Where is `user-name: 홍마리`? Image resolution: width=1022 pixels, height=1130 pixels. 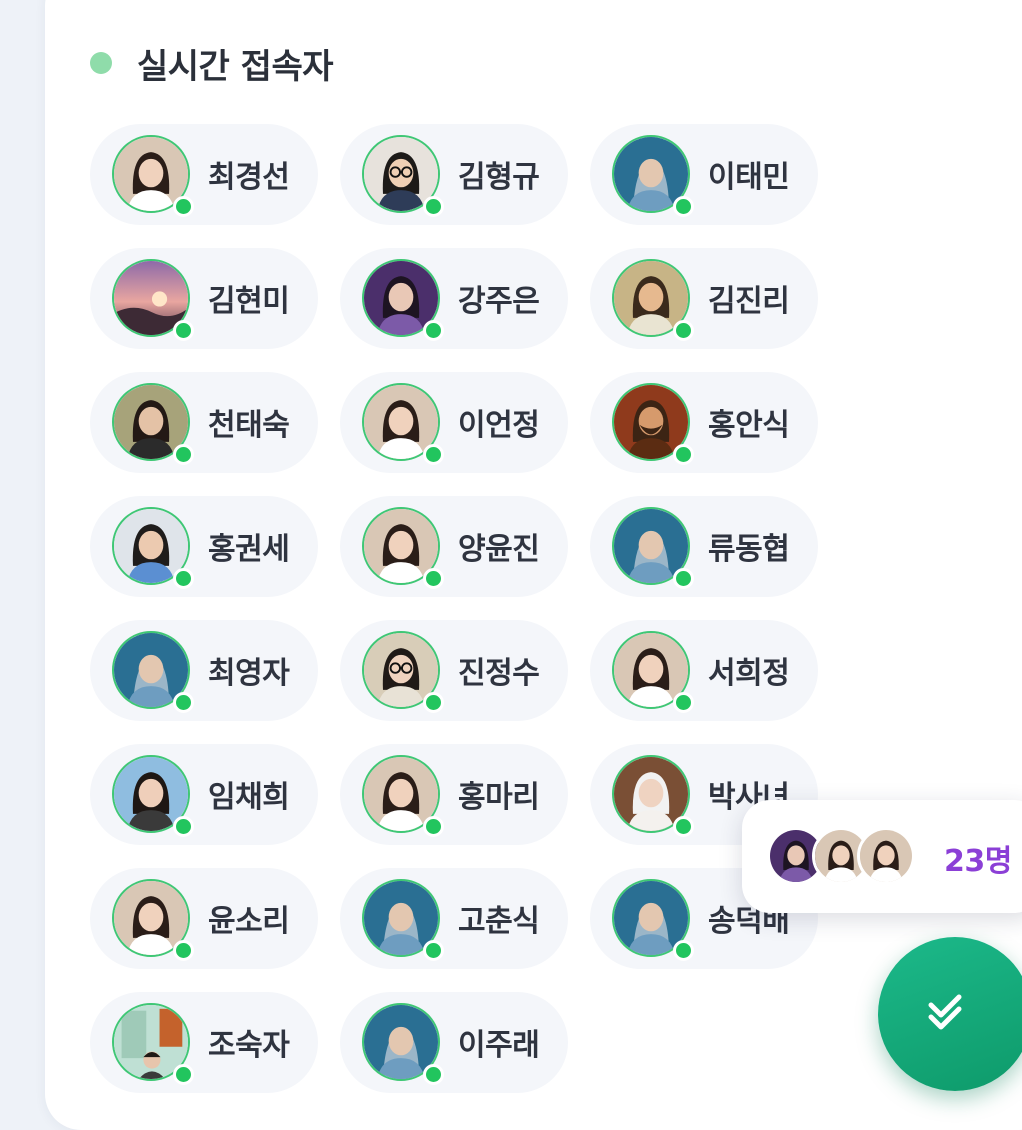 user-name: 홍마리 is located at coordinates (499, 797).